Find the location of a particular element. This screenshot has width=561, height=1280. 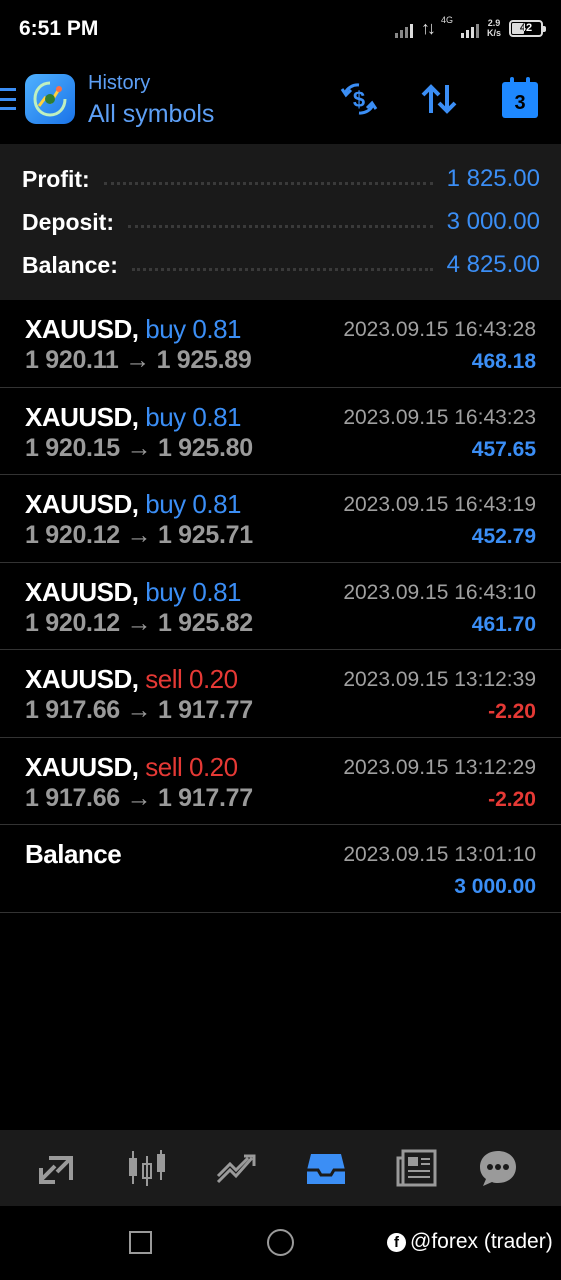

deal-prices: 1 917.66 → 1 917.77 is located at coordinates (139, 798).